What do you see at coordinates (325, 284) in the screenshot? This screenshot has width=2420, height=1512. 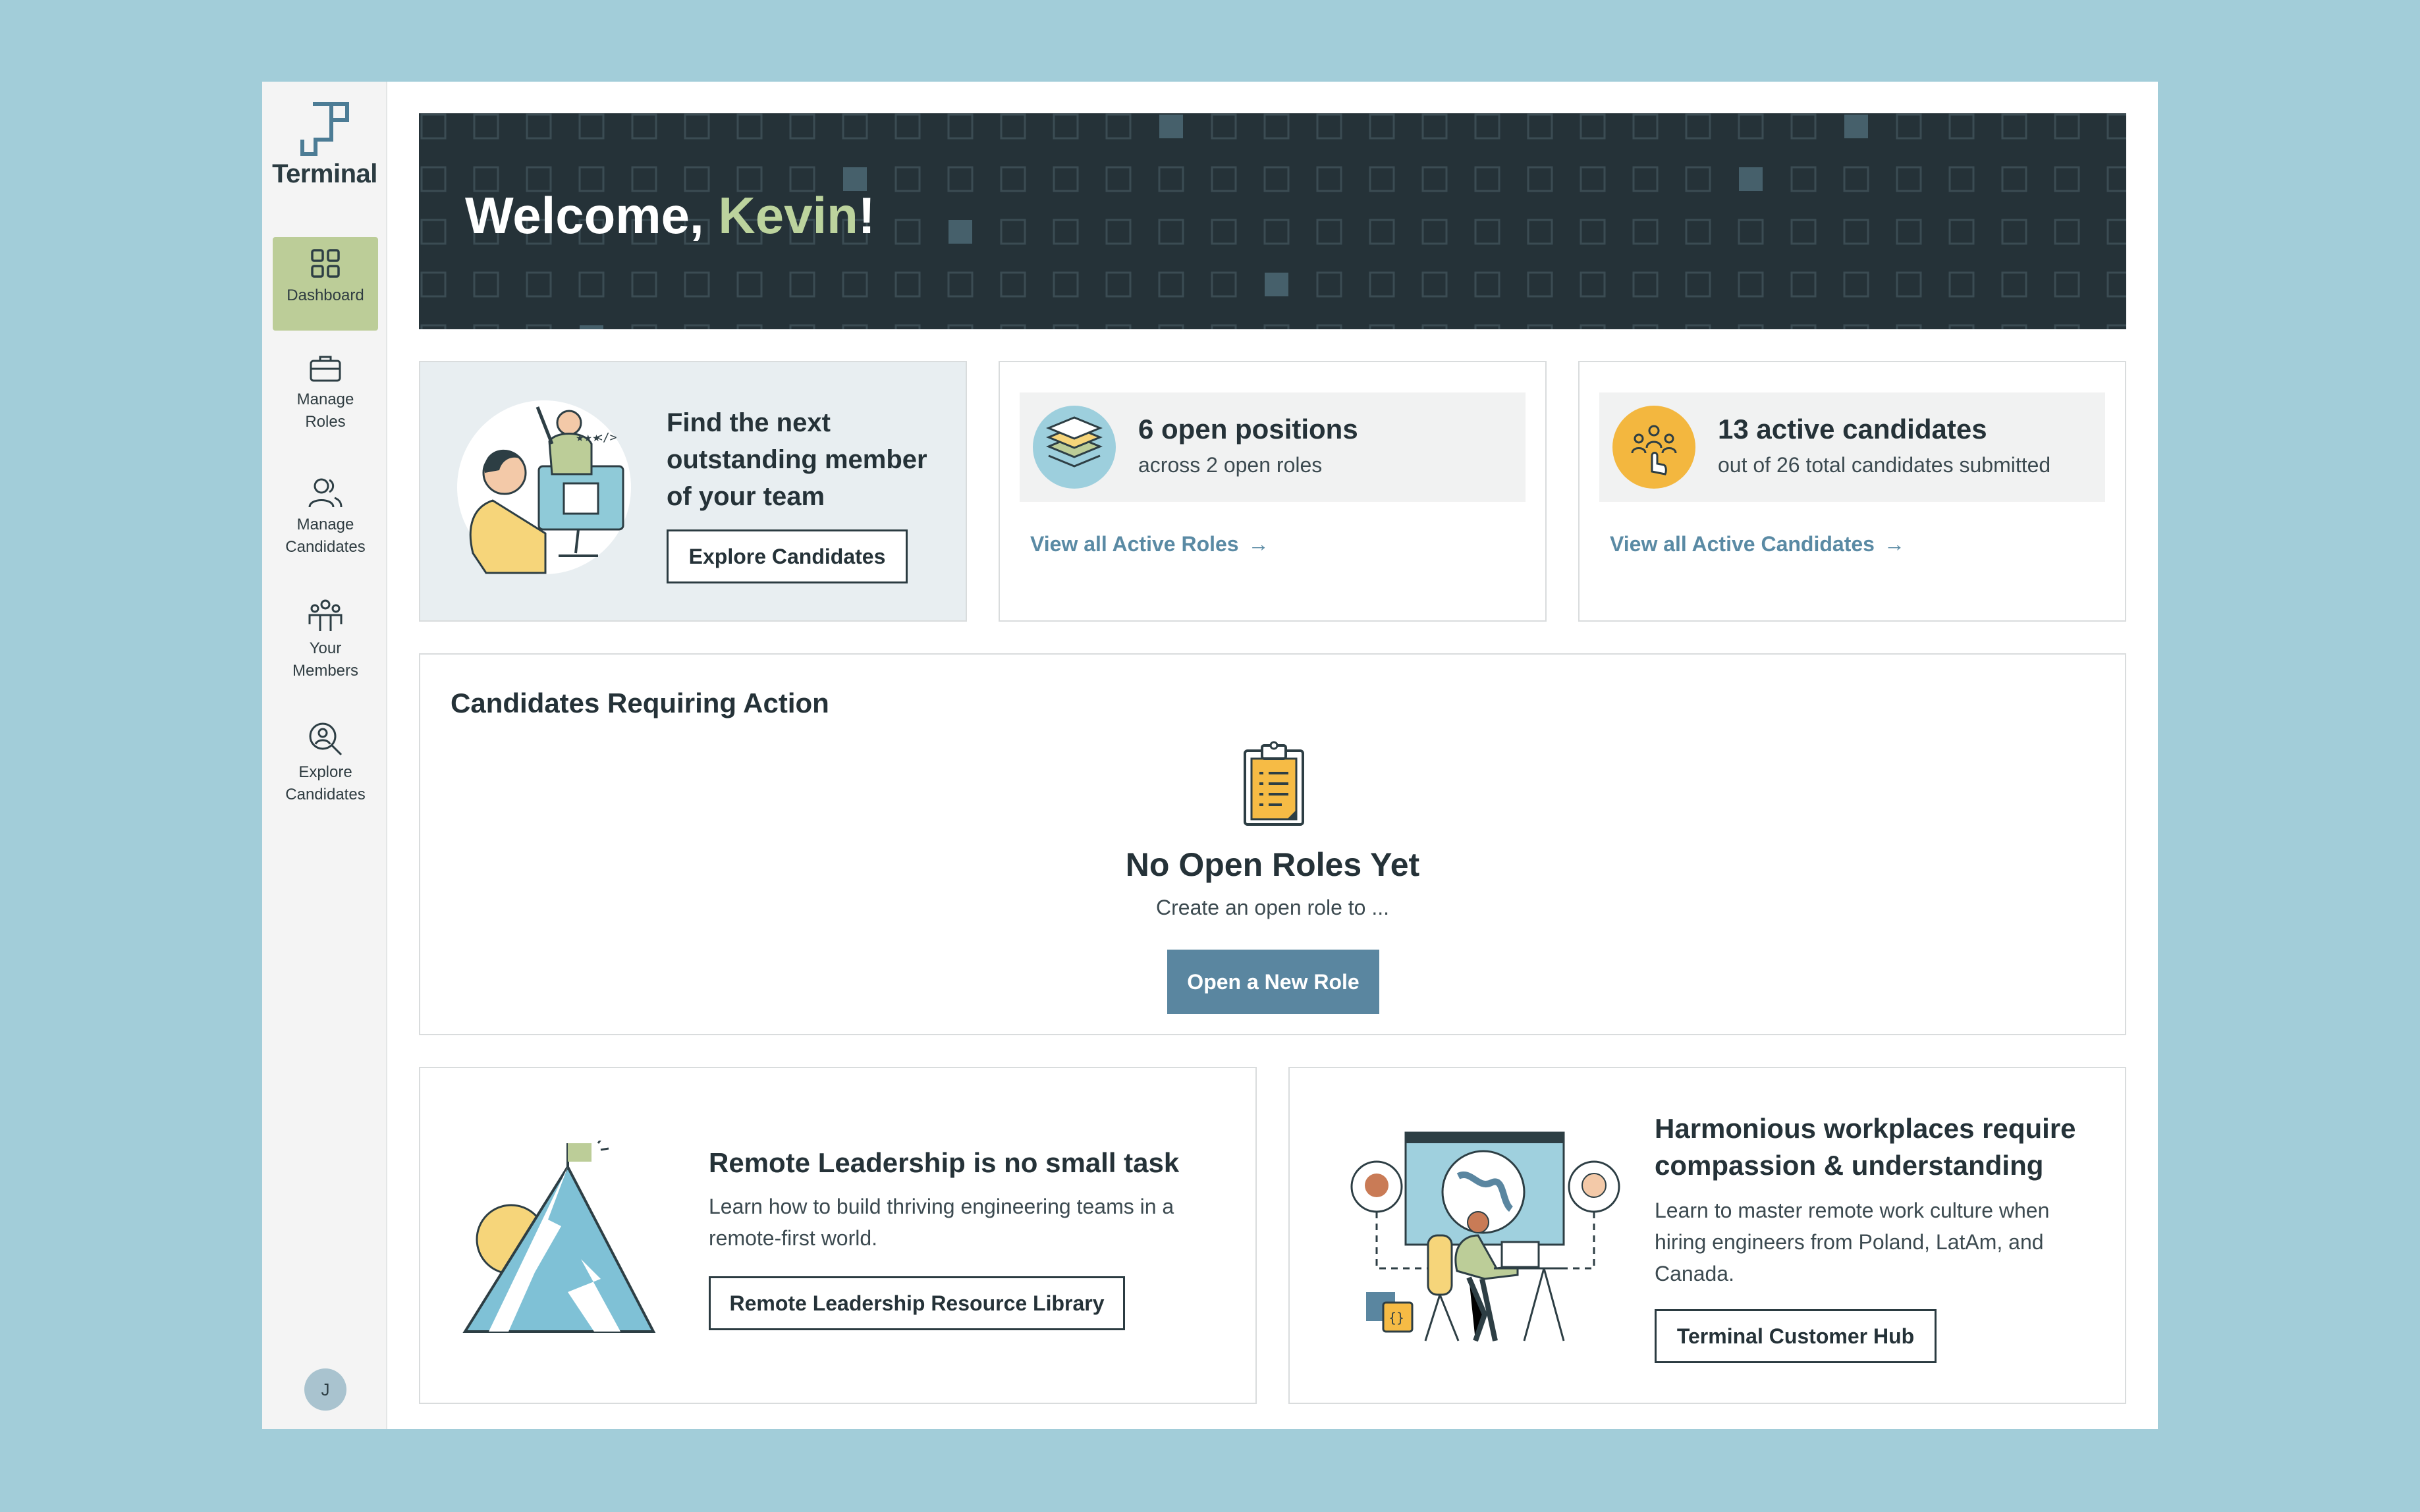 I see `sidebar-item-dashboard: Dashboard` at bounding box center [325, 284].